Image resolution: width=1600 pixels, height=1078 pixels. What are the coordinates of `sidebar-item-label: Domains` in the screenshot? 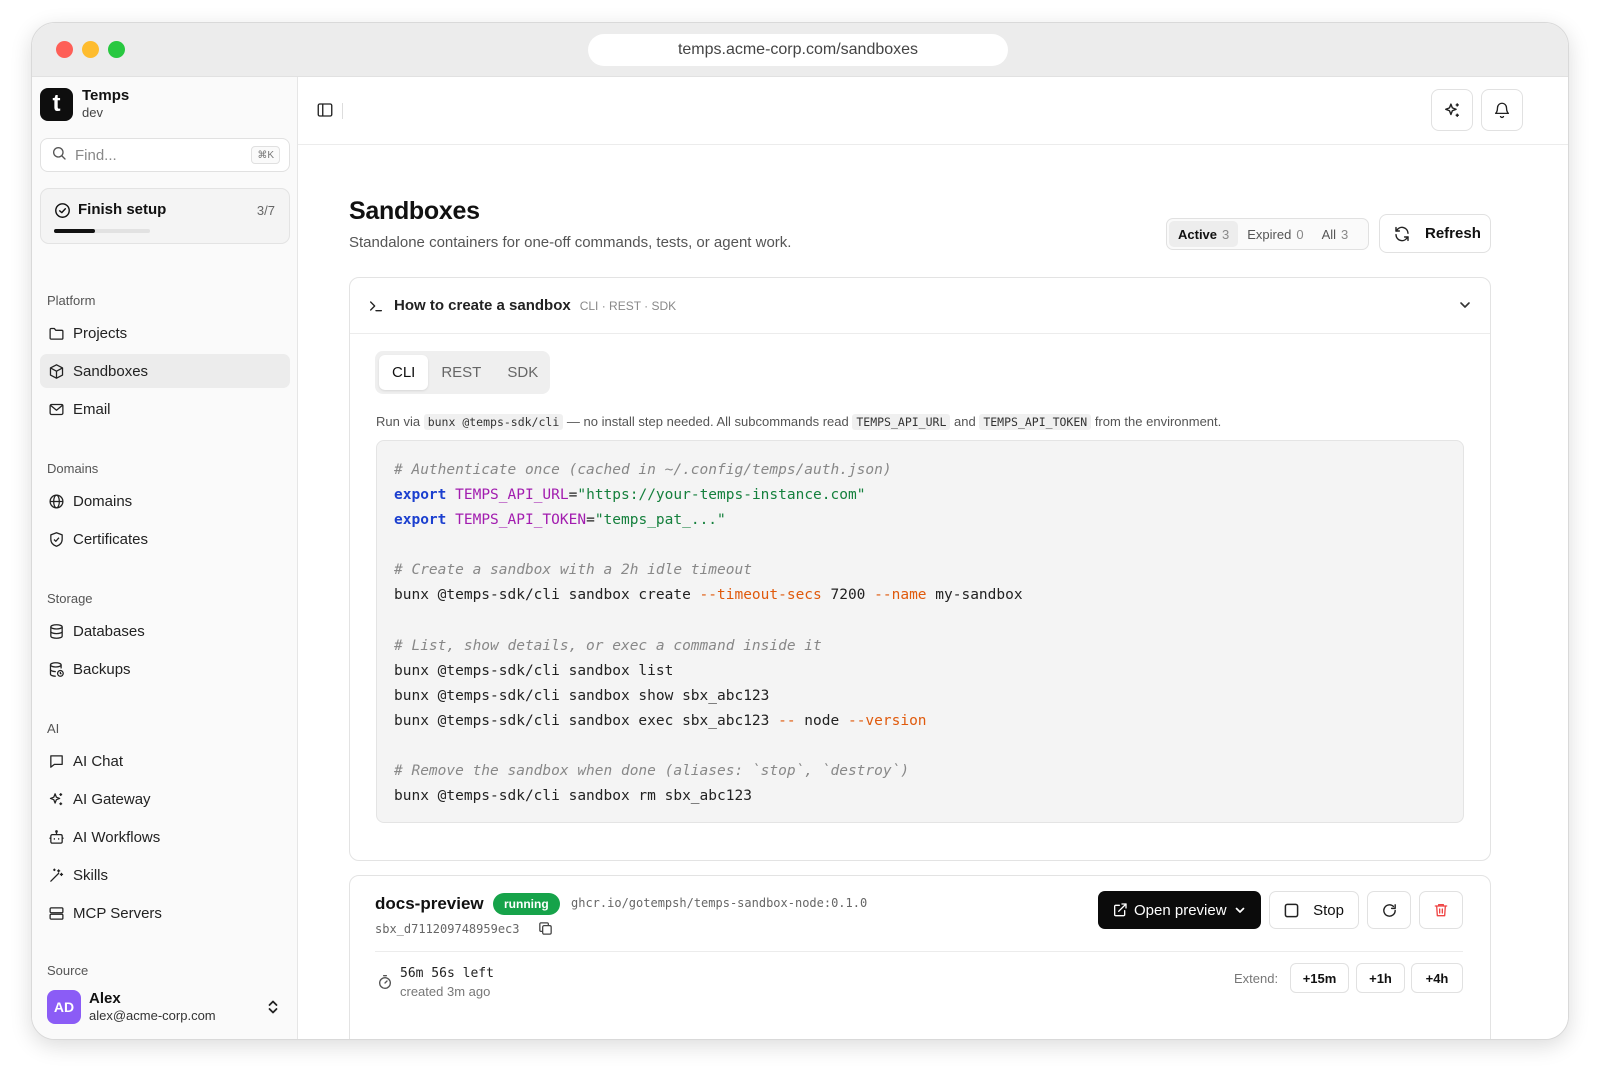 It's located at (103, 501).